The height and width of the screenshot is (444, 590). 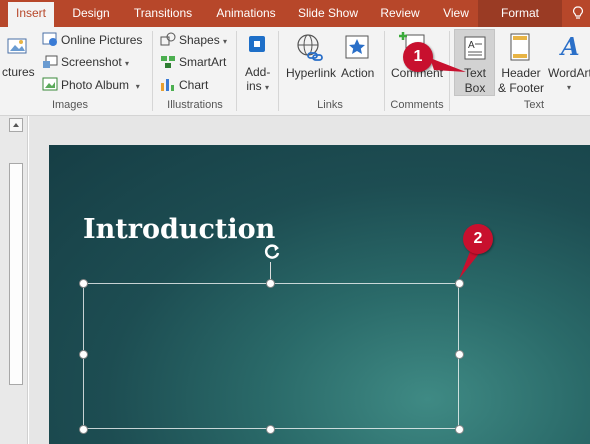 I want to click on header-footer-icon, so click(x=520, y=48).